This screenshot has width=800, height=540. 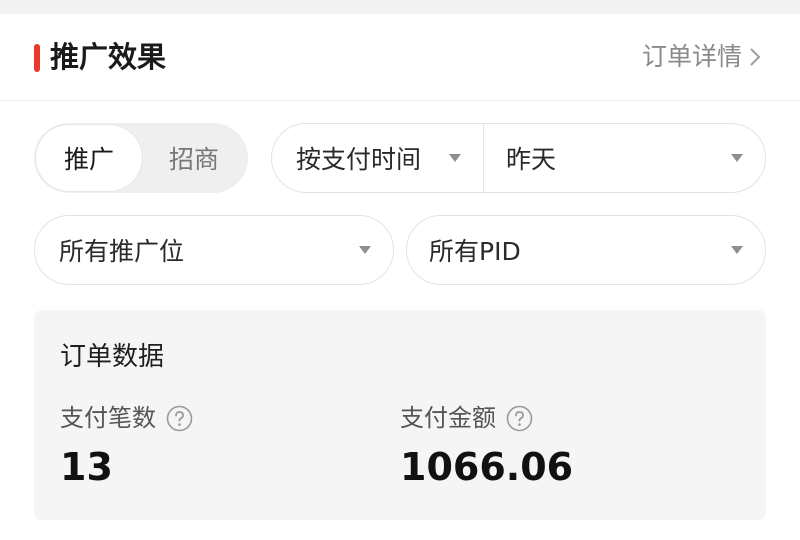 I want to click on bottom-spacer, so click(x=400, y=535).